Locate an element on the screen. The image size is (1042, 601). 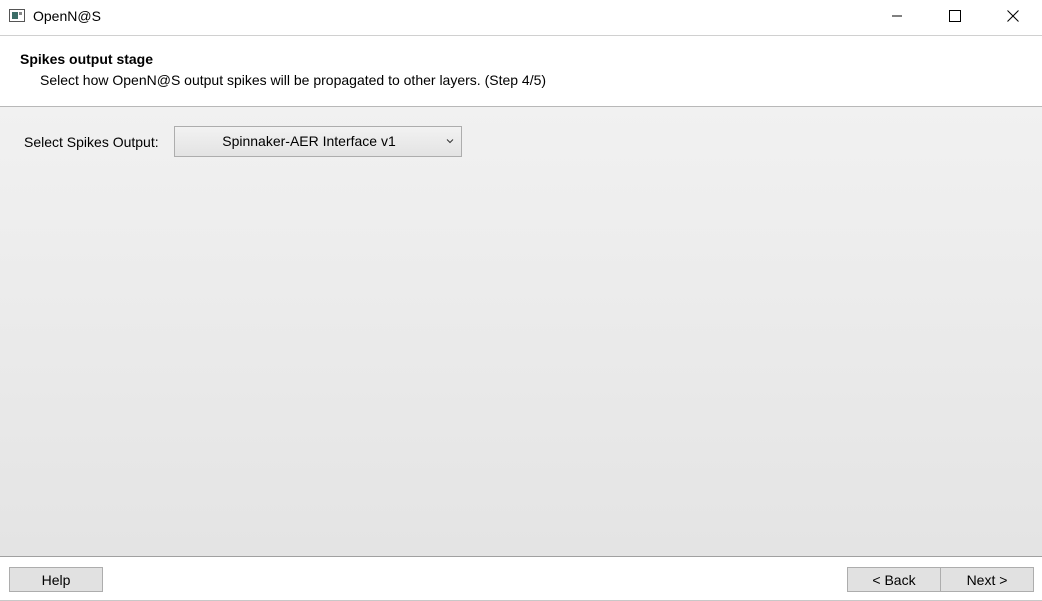
wizard-footer: Help < Back Next > is located at coordinates (521, 578).